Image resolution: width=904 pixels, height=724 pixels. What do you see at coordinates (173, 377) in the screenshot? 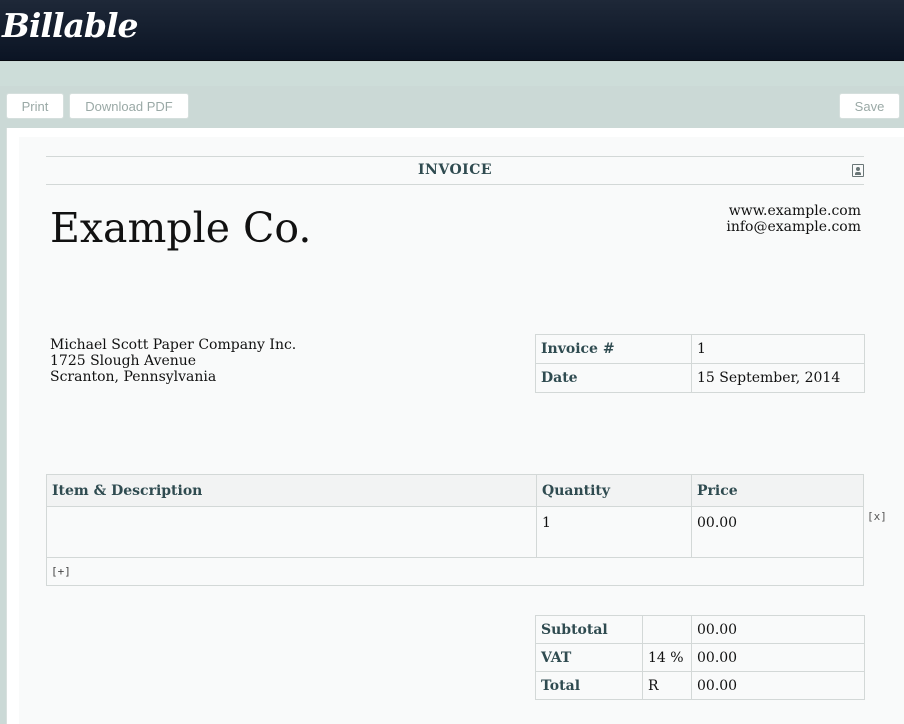
I see `client-city: Scranton, Pennsylvania` at bounding box center [173, 377].